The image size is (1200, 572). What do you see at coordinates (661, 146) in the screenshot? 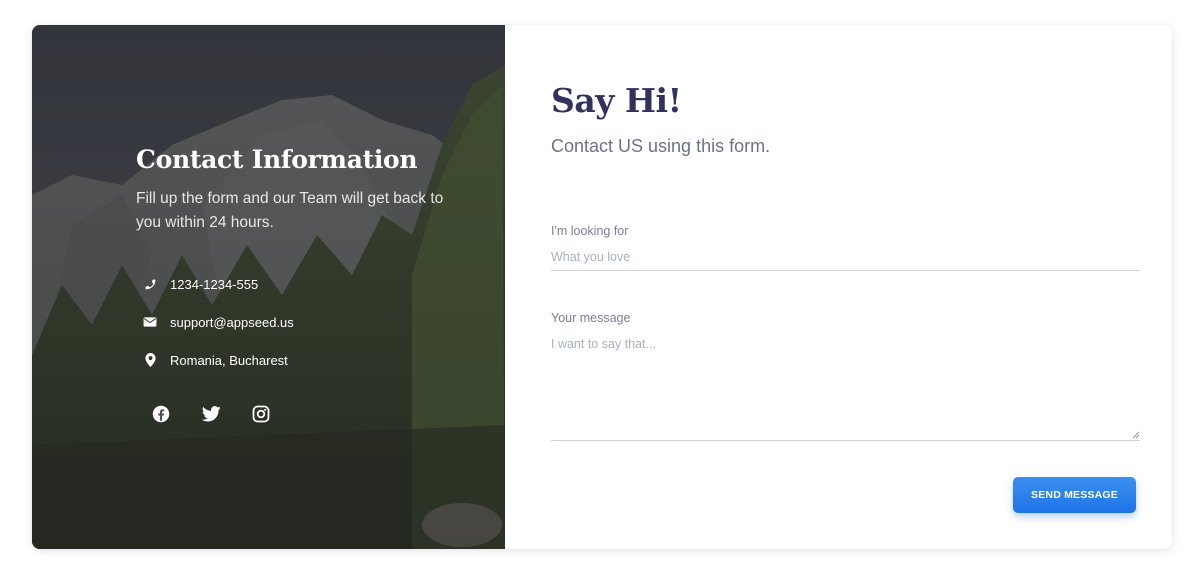
I see `form-subtitle: Contact US using this form.` at bounding box center [661, 146].